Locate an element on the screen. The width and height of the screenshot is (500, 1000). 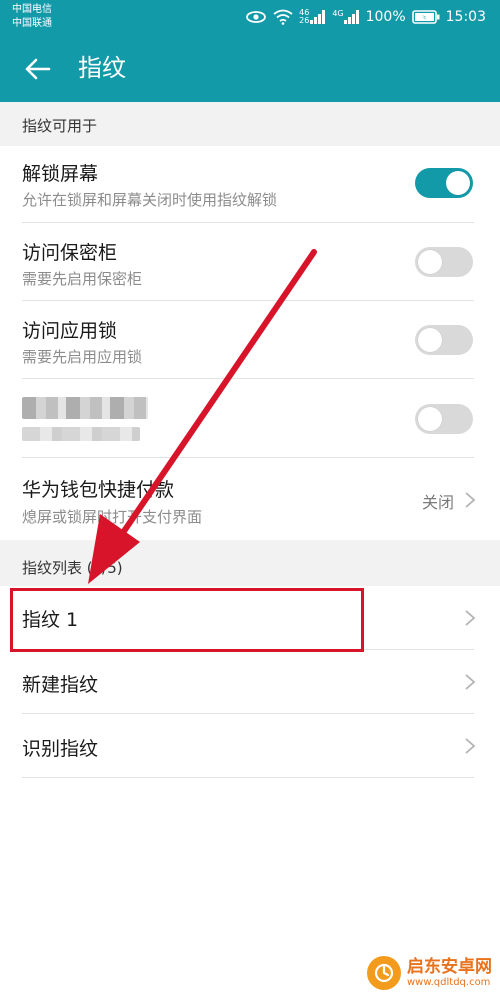
section-header-fingerprint-list: 指纹列表 (1/5) is located at coordinates (250, 563).